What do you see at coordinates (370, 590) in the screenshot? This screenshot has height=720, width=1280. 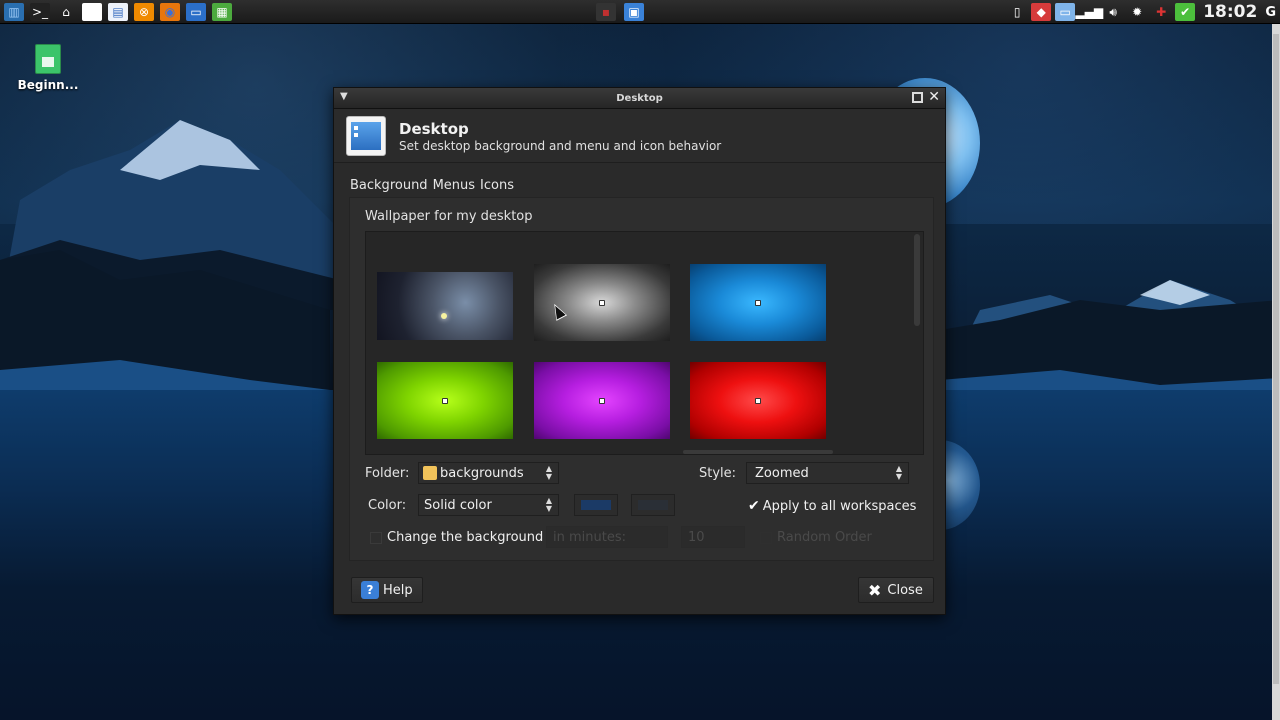 I see `help-icon: ?` at bounding box center [370, 590].